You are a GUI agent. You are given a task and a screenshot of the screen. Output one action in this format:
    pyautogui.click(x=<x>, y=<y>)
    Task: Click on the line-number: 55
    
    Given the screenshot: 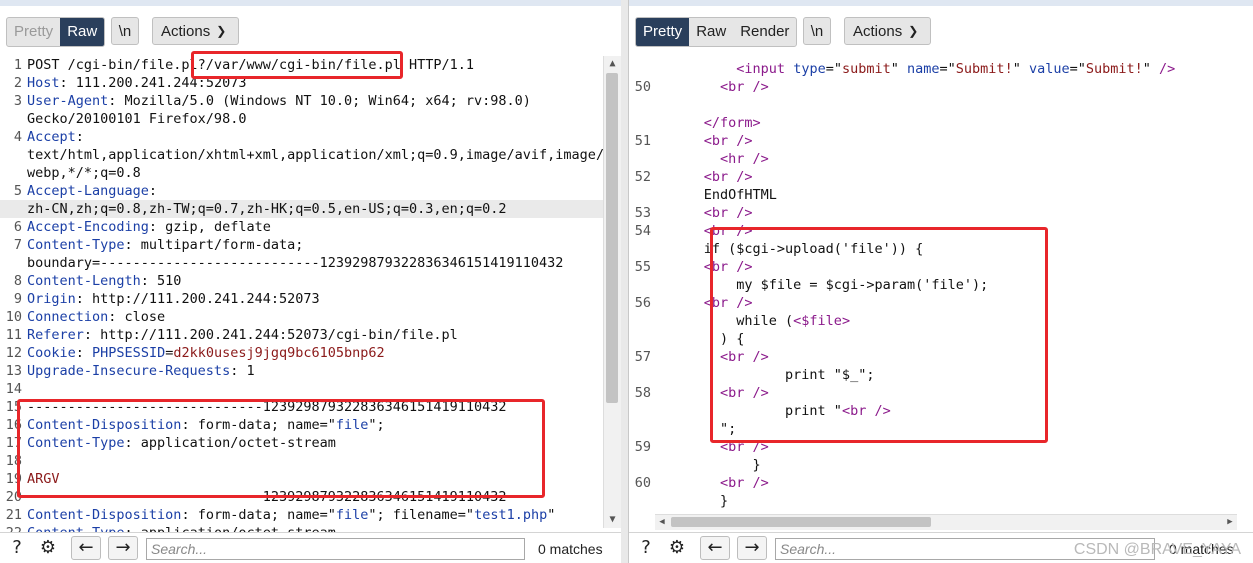 What is the action you would take?
    pyautogui.click(x=642, y=267)
    